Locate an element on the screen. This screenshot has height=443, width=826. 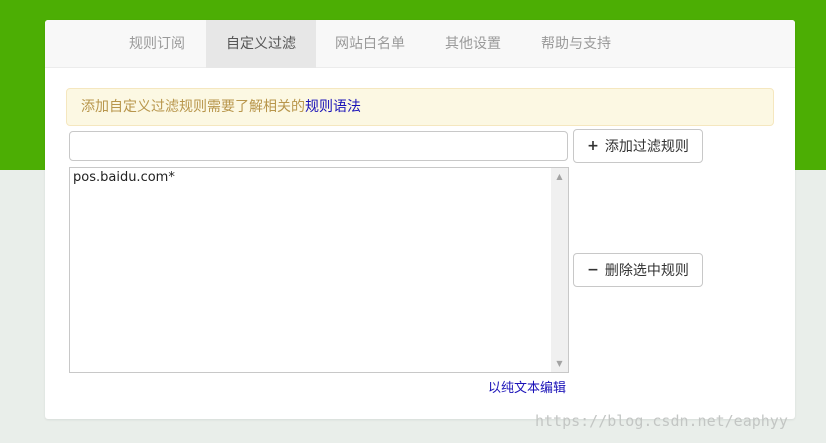
list-item: pos.baidu.com* is located at coordinates (124, 177).